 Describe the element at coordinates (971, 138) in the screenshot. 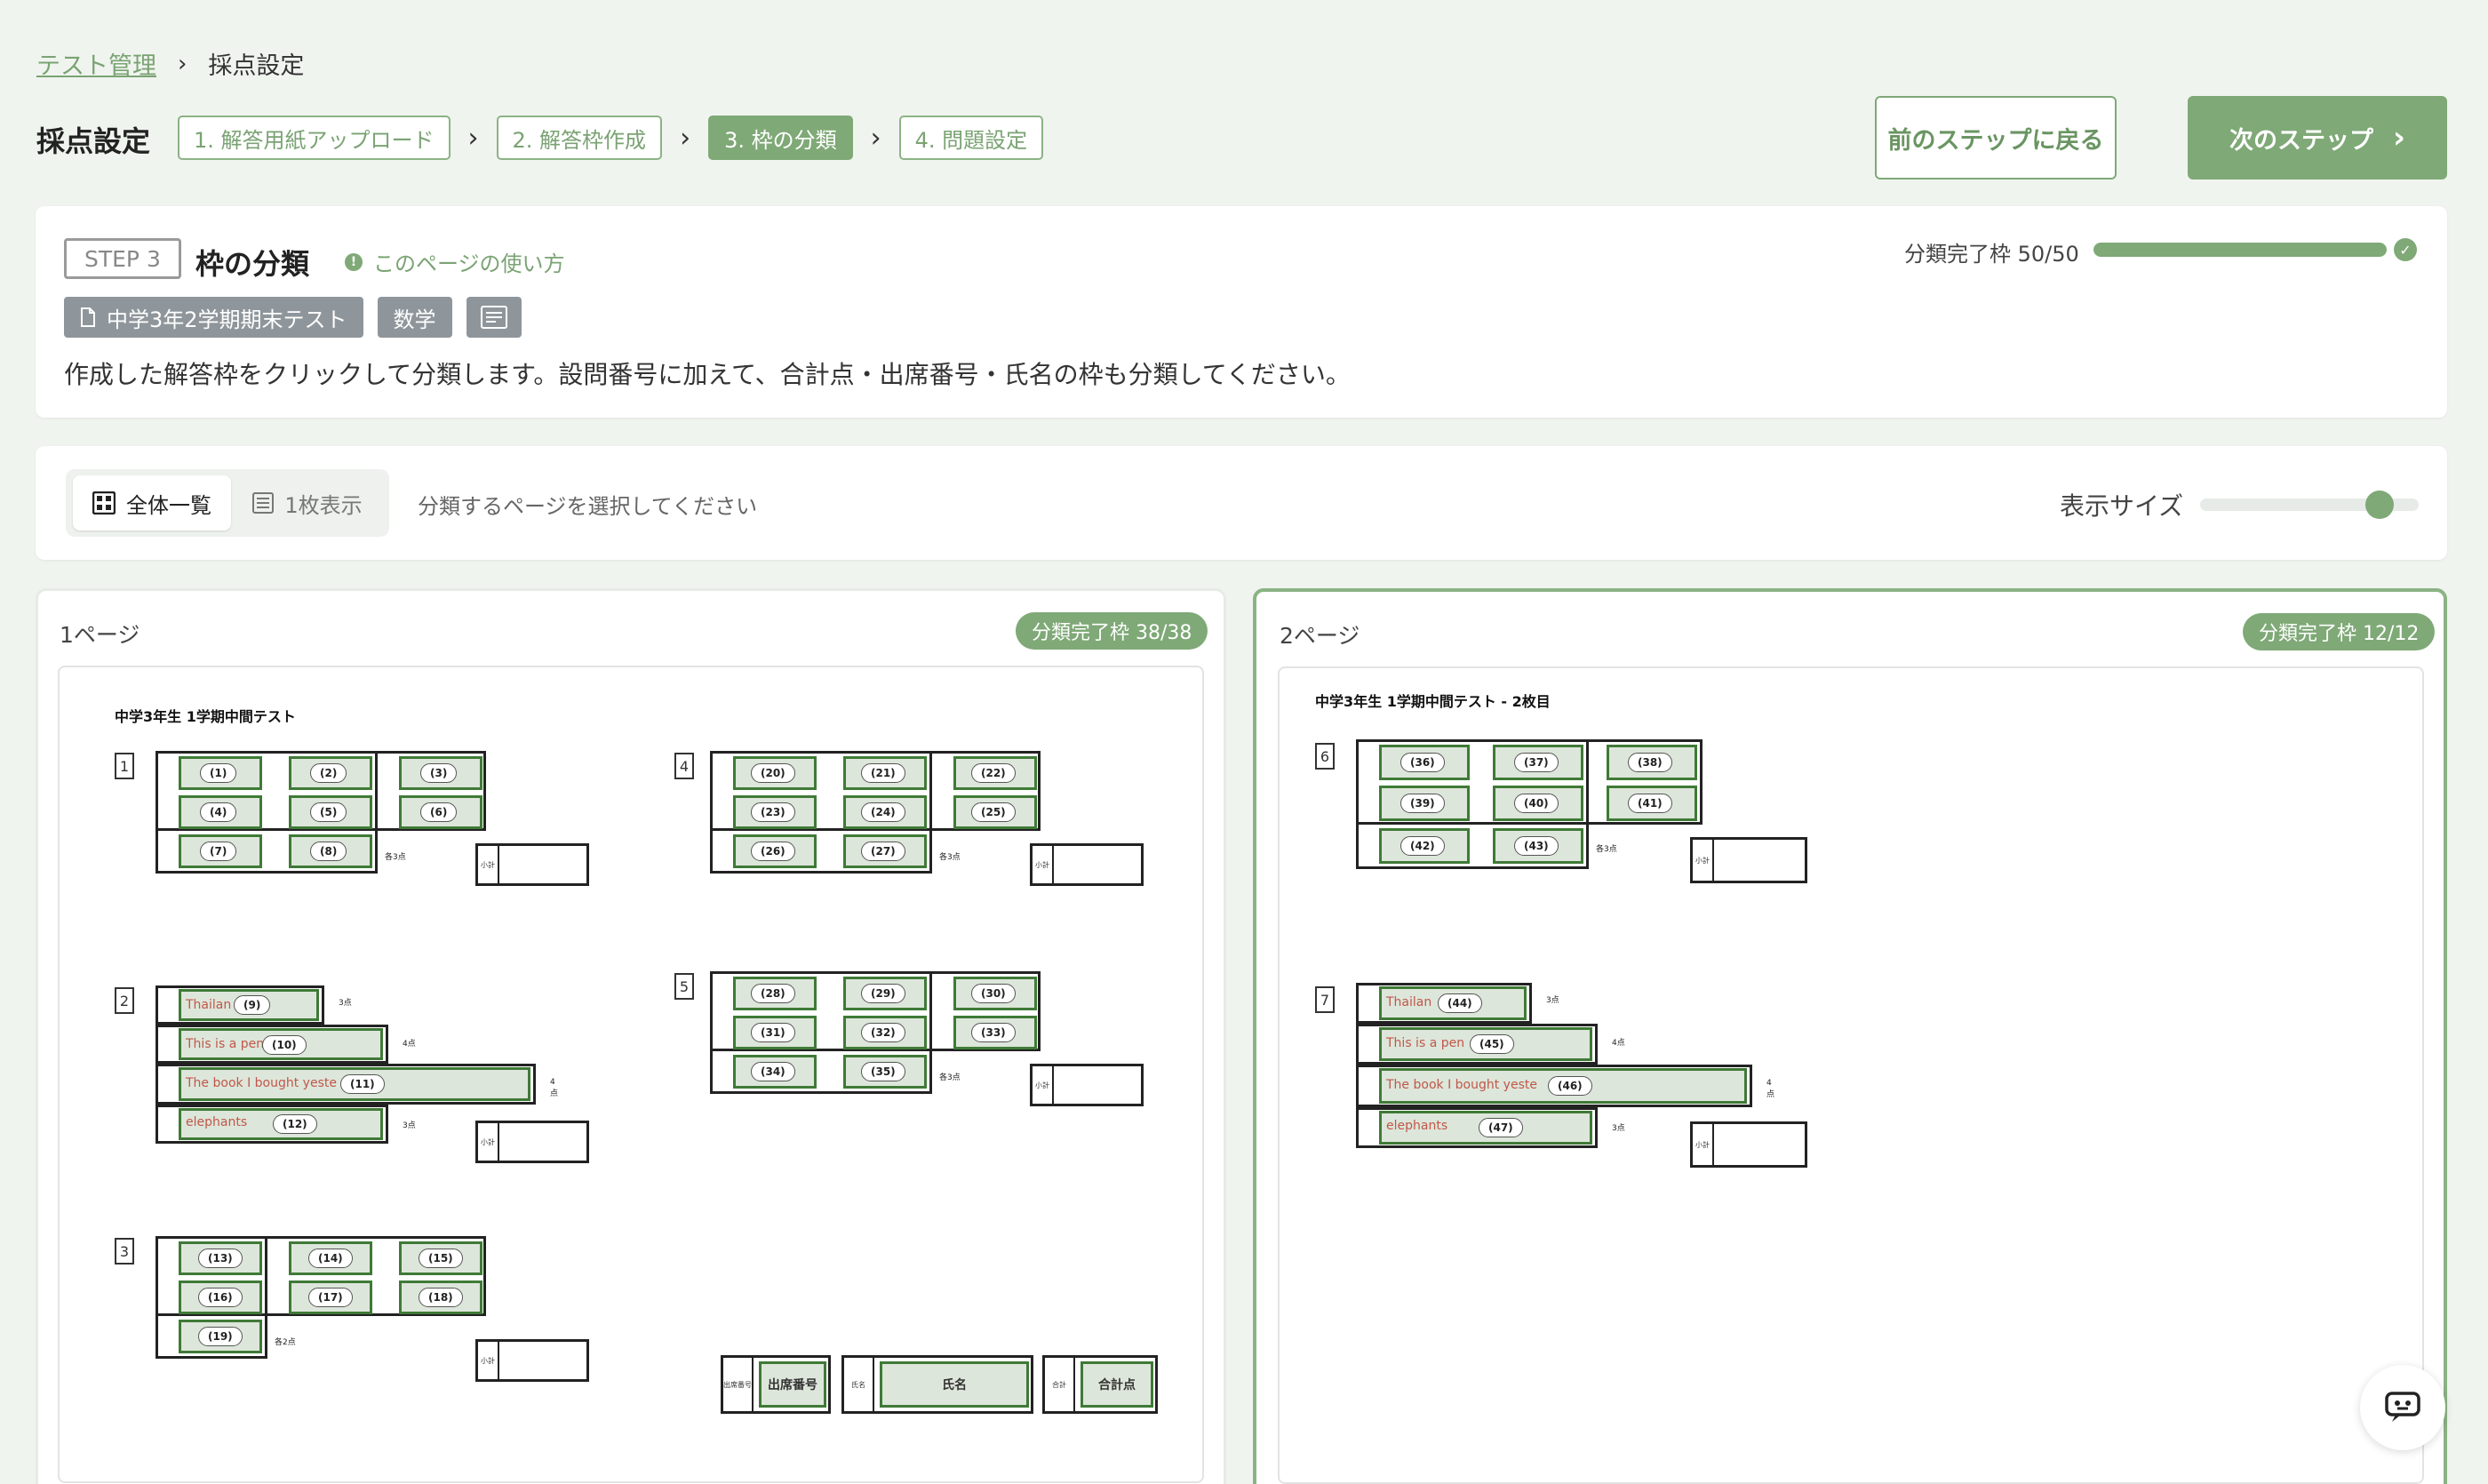

I see `step-question-settings: 4. 問題設定` at that location.